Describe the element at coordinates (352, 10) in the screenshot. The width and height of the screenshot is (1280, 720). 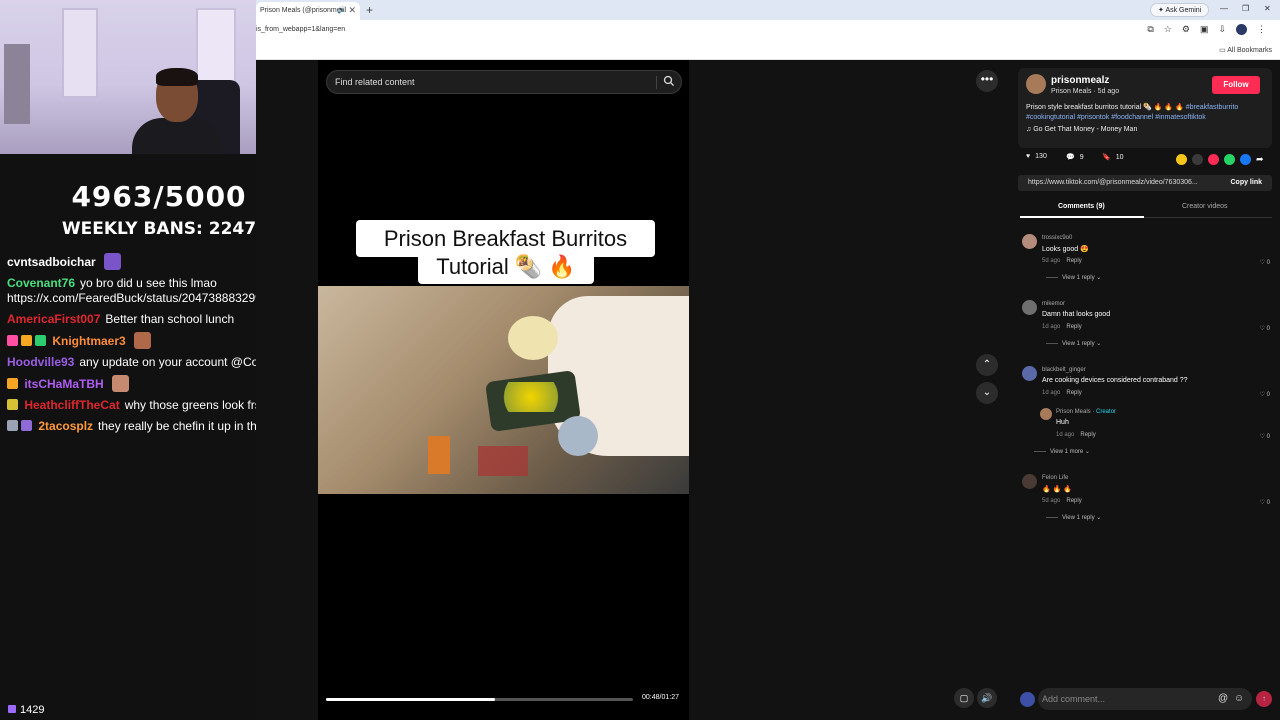
I see `close-tab-icon: ✕` at that location.